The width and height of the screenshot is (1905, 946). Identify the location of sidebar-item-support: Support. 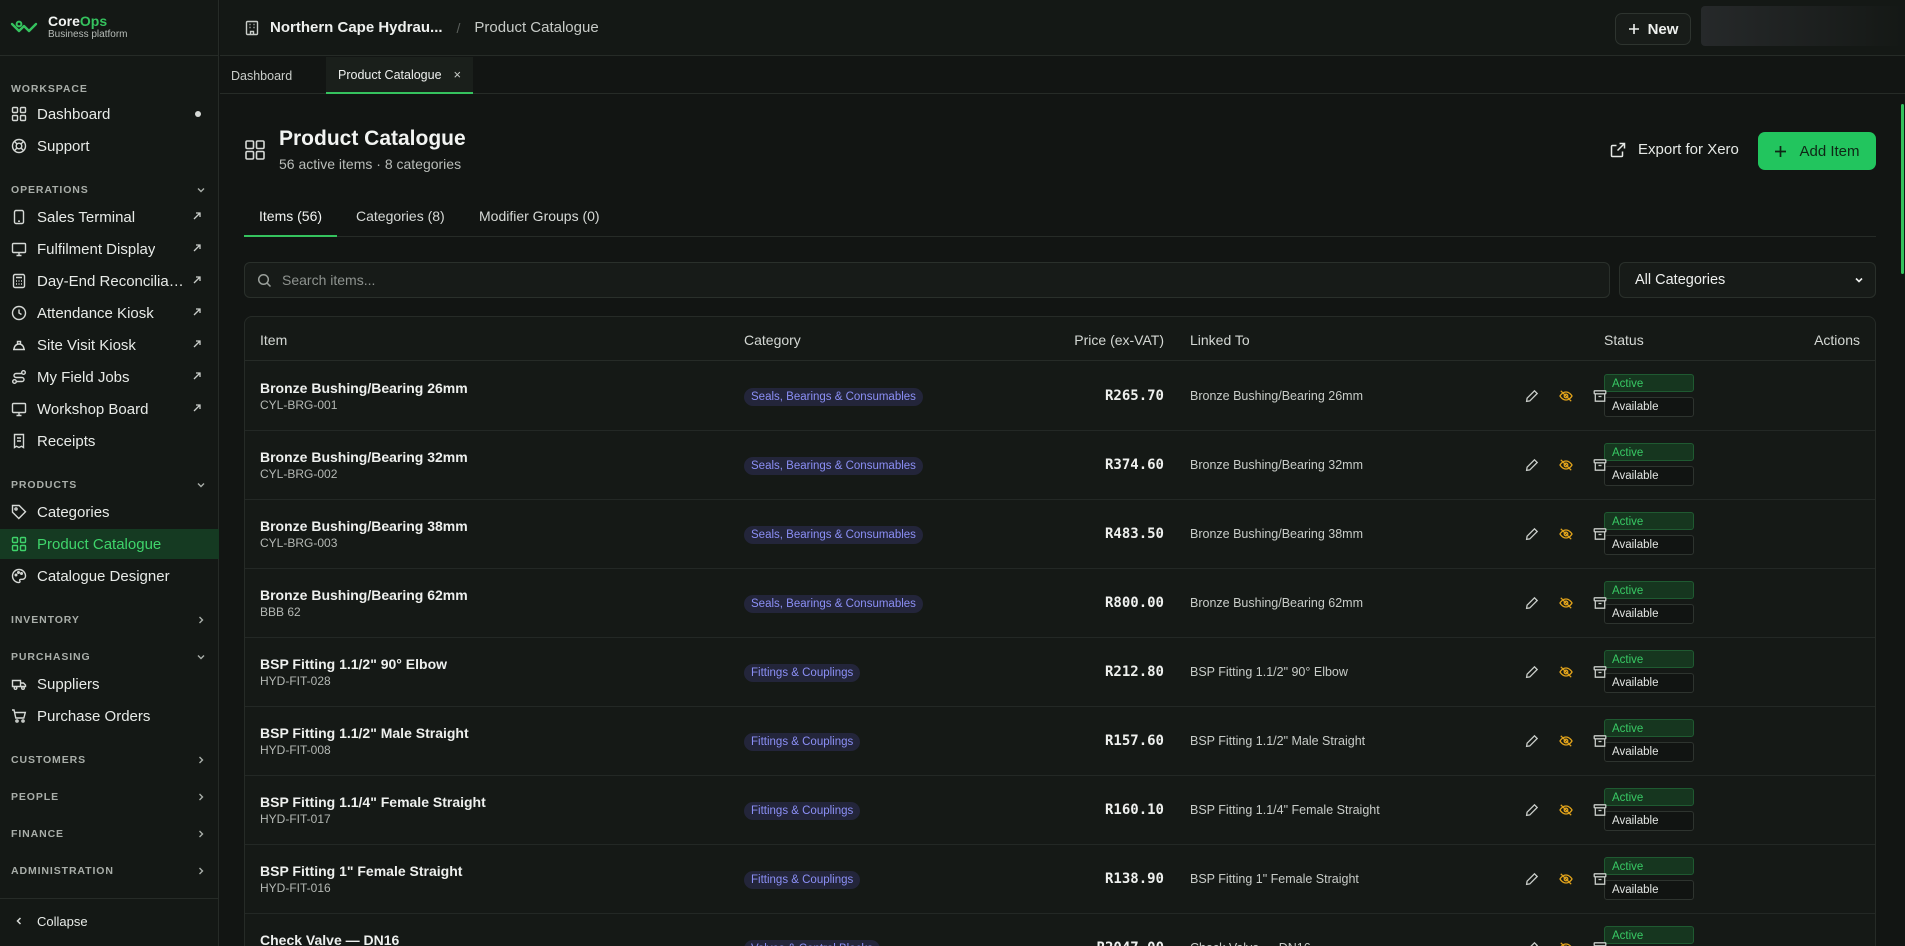
(109, 146).